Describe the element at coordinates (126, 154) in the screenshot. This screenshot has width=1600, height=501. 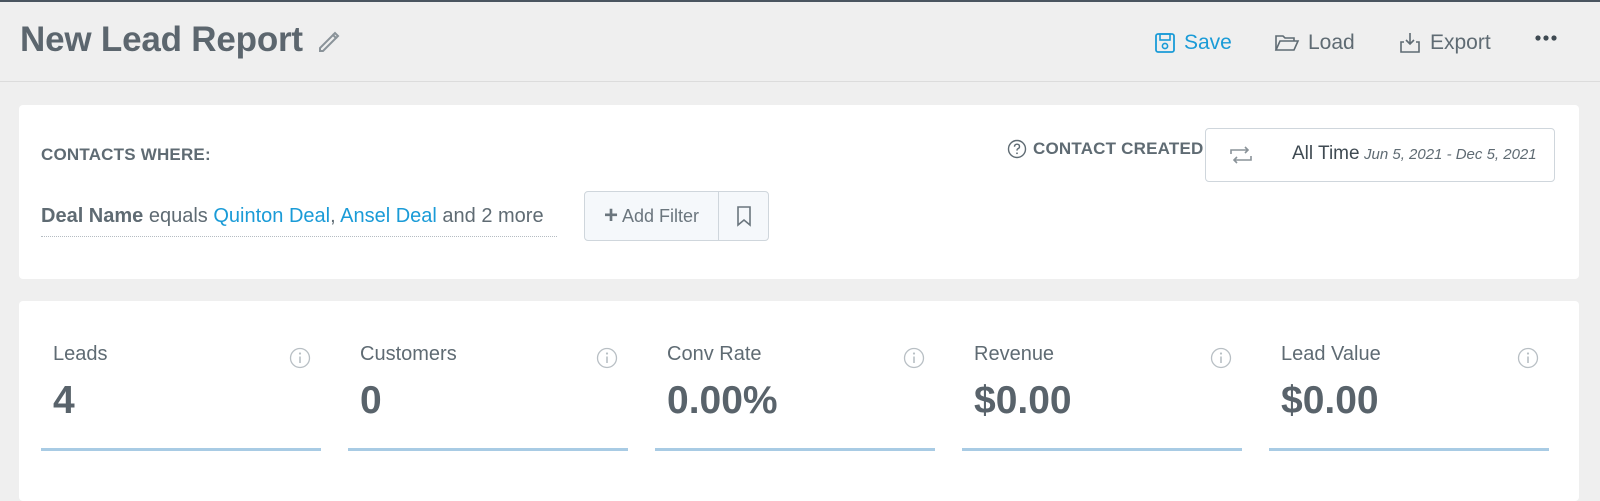
I see `contacts-where-heading: CONTACTS WHERE:` at that location.